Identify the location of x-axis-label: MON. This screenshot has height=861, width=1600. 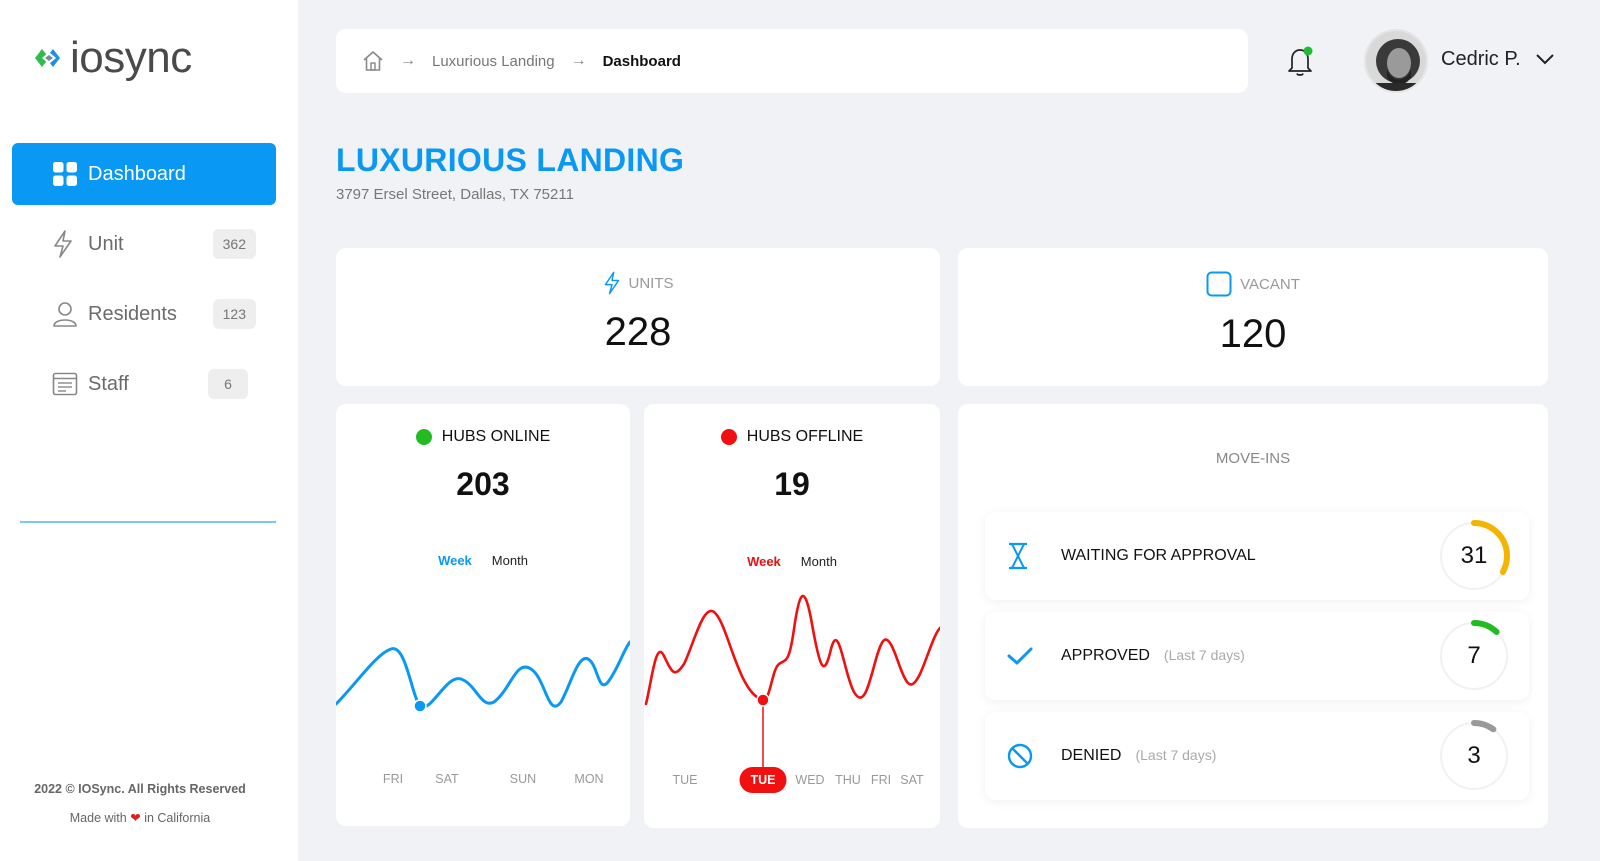
(589, 779).